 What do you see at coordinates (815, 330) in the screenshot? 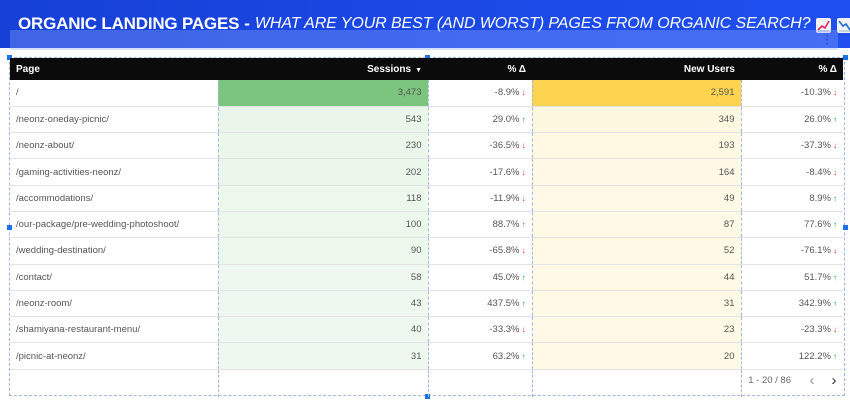
I see `cell-new-users-delta-value: -23.3%` at bounding box center [815, 330].